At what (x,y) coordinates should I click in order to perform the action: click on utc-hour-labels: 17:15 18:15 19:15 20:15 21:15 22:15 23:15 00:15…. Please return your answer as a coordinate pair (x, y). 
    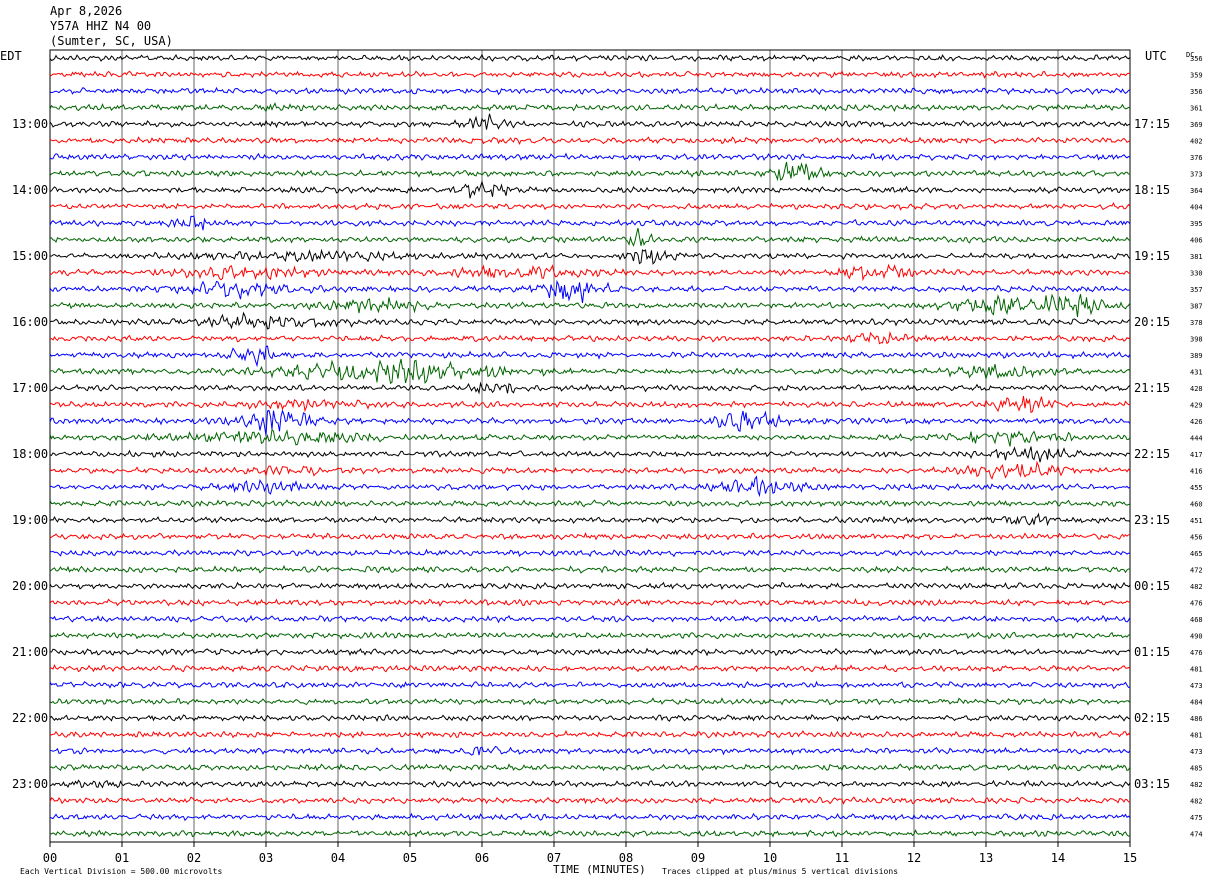
    Looking at the image, I should click on (1152, 454).